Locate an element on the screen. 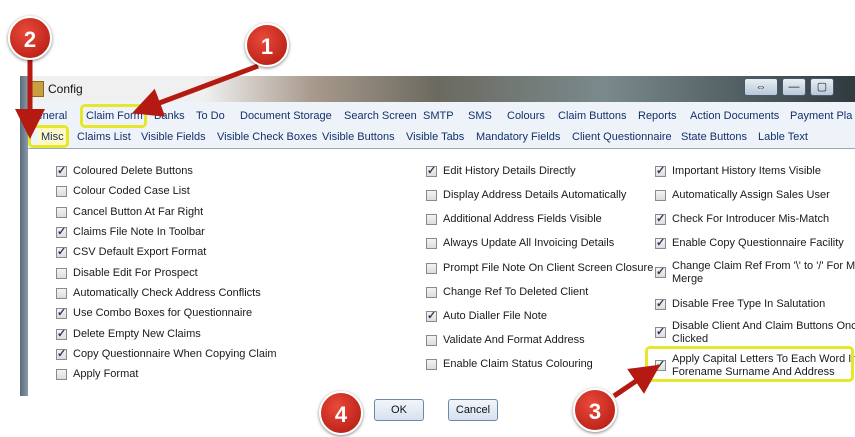  option-label: Claims File Note In Toolbar is located at coordinates (139, 232).